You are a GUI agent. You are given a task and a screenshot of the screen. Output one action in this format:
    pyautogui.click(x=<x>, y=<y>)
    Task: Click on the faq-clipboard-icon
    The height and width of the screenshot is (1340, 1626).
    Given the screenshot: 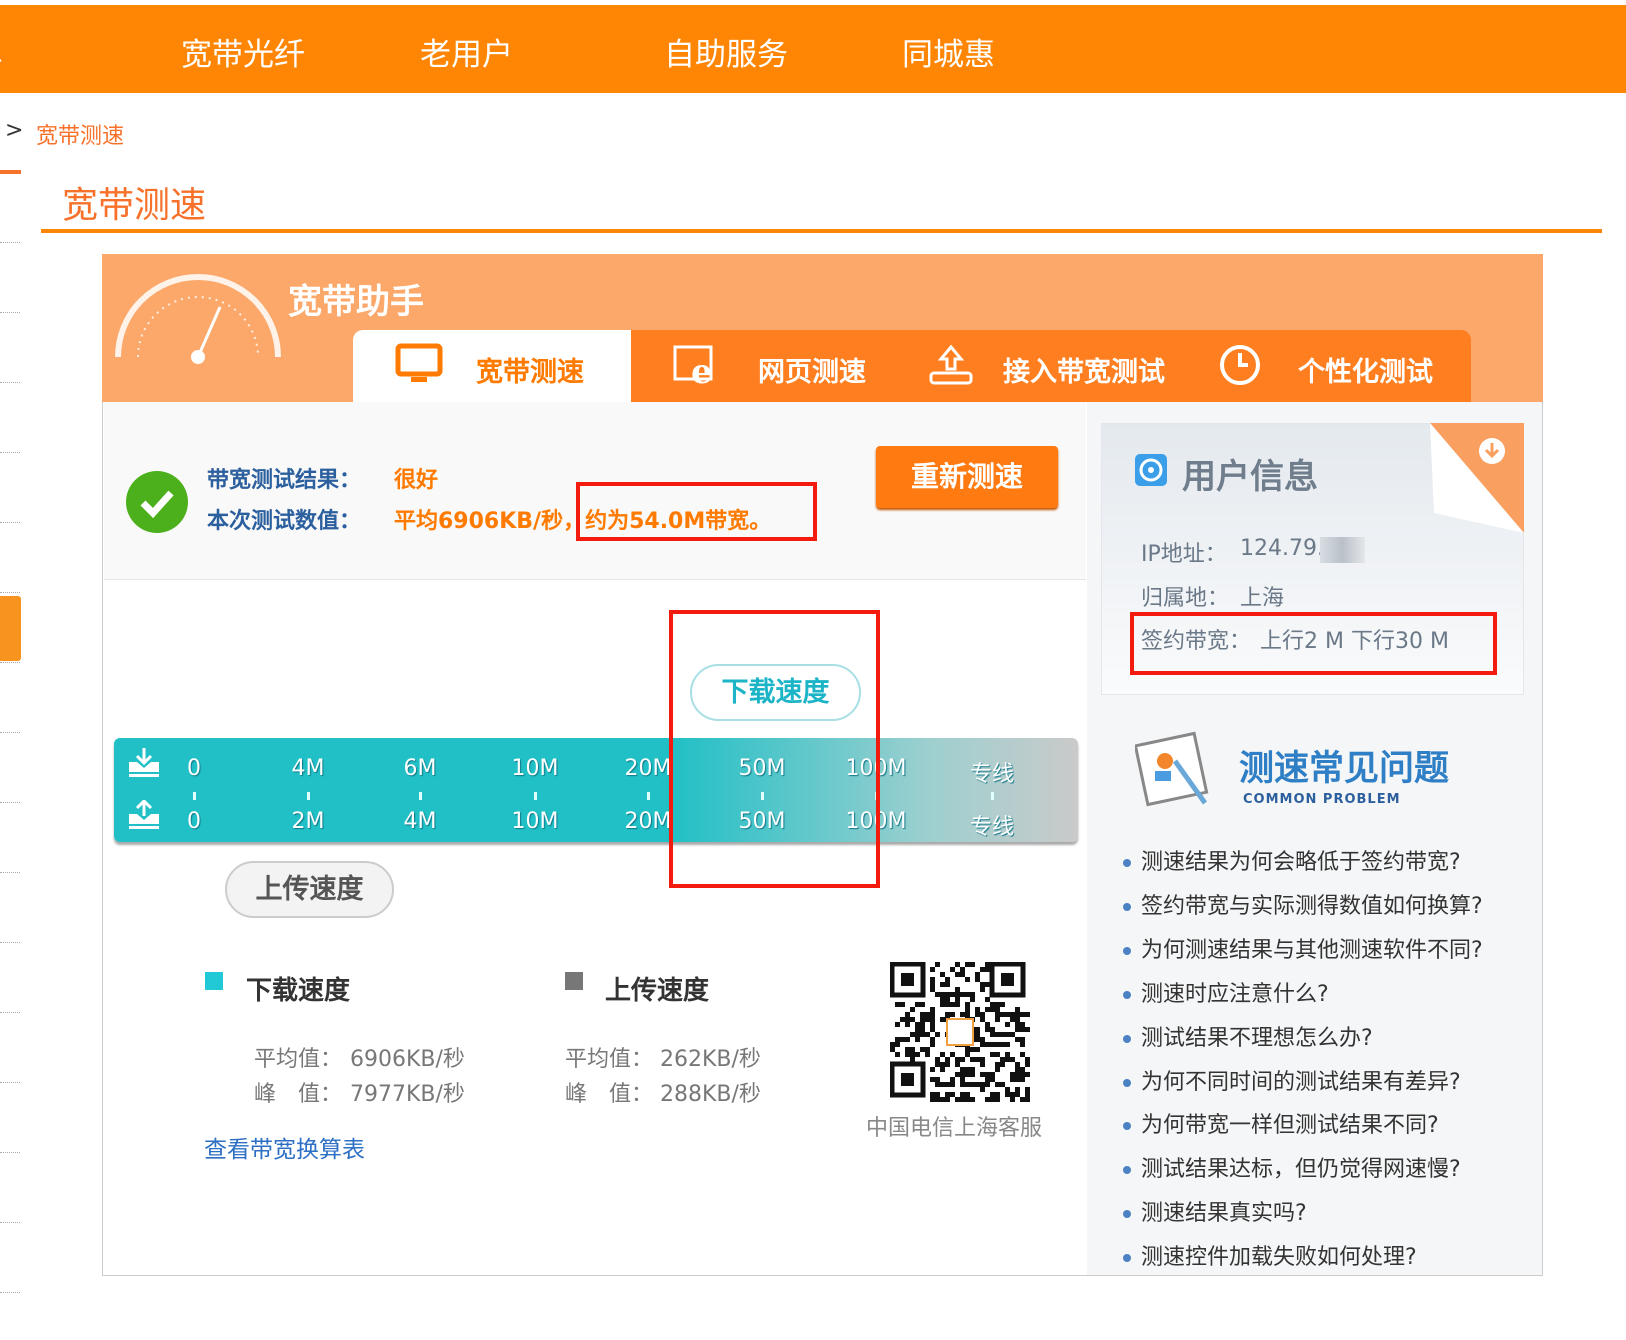 What is the action you would take?
    pyautogui.click(x=1172, y=769)
    